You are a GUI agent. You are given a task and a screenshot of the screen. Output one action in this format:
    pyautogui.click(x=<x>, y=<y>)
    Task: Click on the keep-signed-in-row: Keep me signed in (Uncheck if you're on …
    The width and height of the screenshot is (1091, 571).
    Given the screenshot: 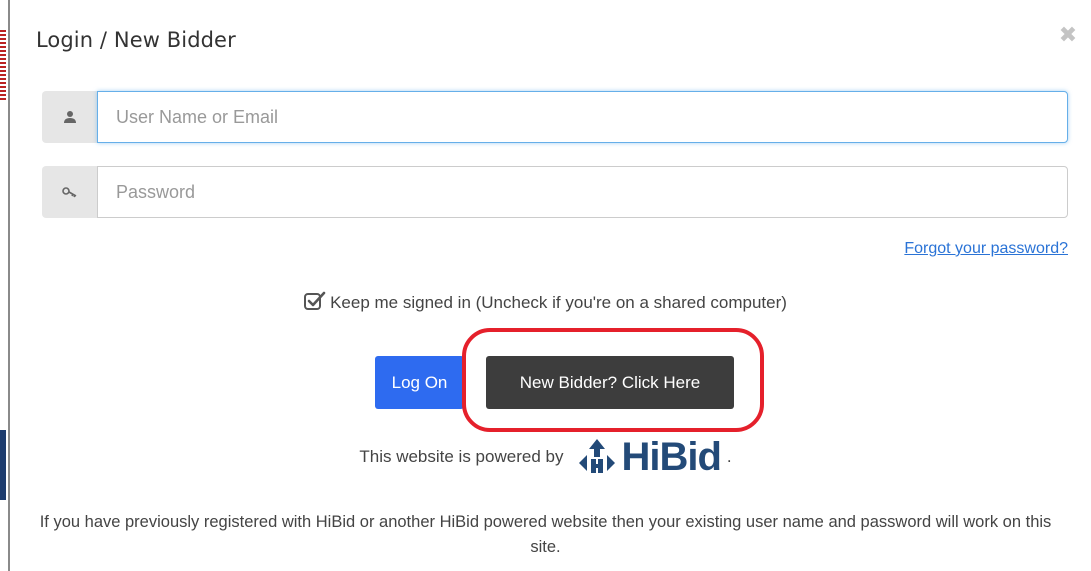 What is the action you would take?
    pyautogui.click(x=545, y=303)
    